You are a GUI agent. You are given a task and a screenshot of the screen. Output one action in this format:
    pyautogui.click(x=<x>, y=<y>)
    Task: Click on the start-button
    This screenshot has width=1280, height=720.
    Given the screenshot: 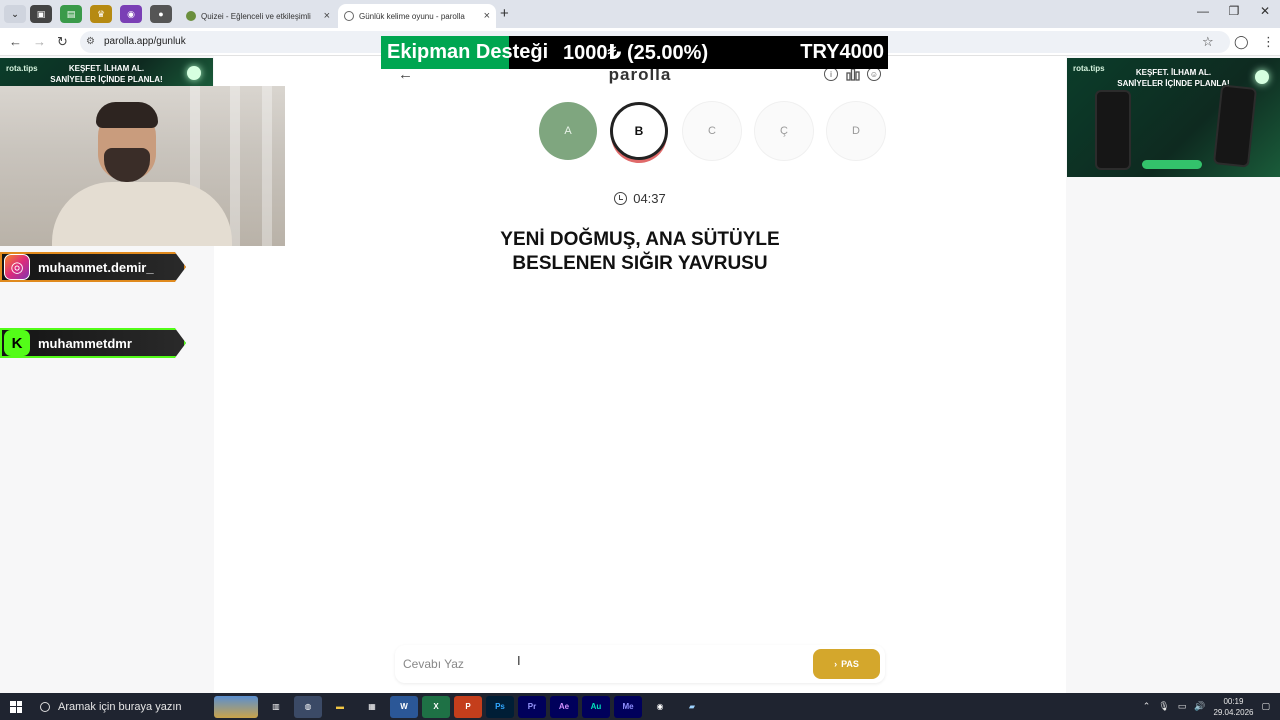 What is the action you would take?
    pyautogui.click(x=16, y=706)
    